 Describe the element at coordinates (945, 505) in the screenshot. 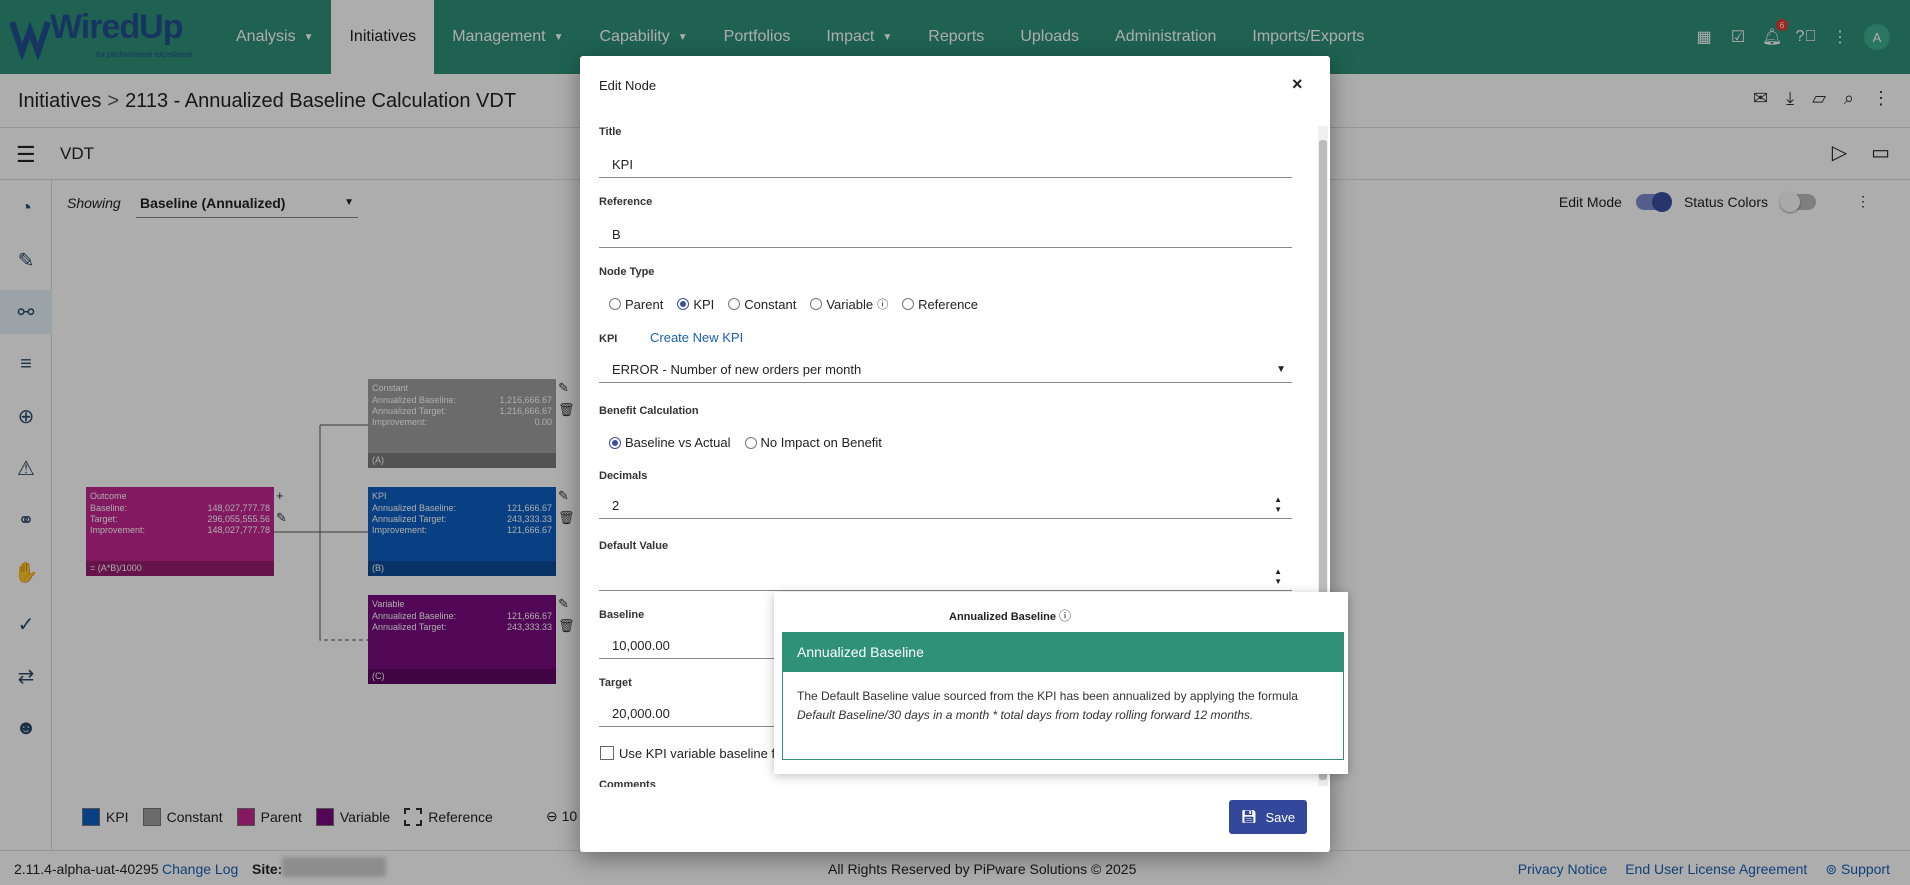

I see `decimals-input: 2 ▲ ▼` at that location.